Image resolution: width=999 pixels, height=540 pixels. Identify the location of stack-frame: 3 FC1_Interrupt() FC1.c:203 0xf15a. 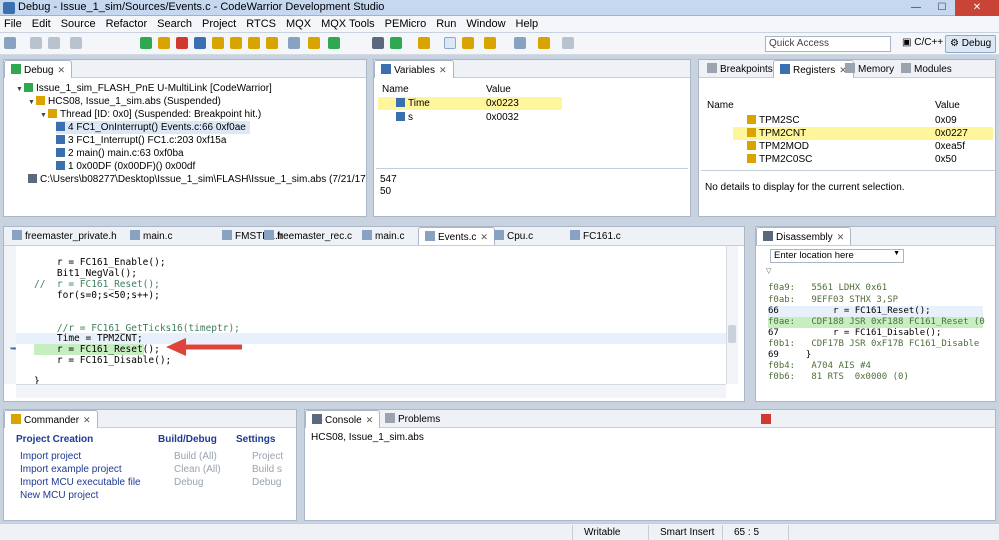
(141, 140).